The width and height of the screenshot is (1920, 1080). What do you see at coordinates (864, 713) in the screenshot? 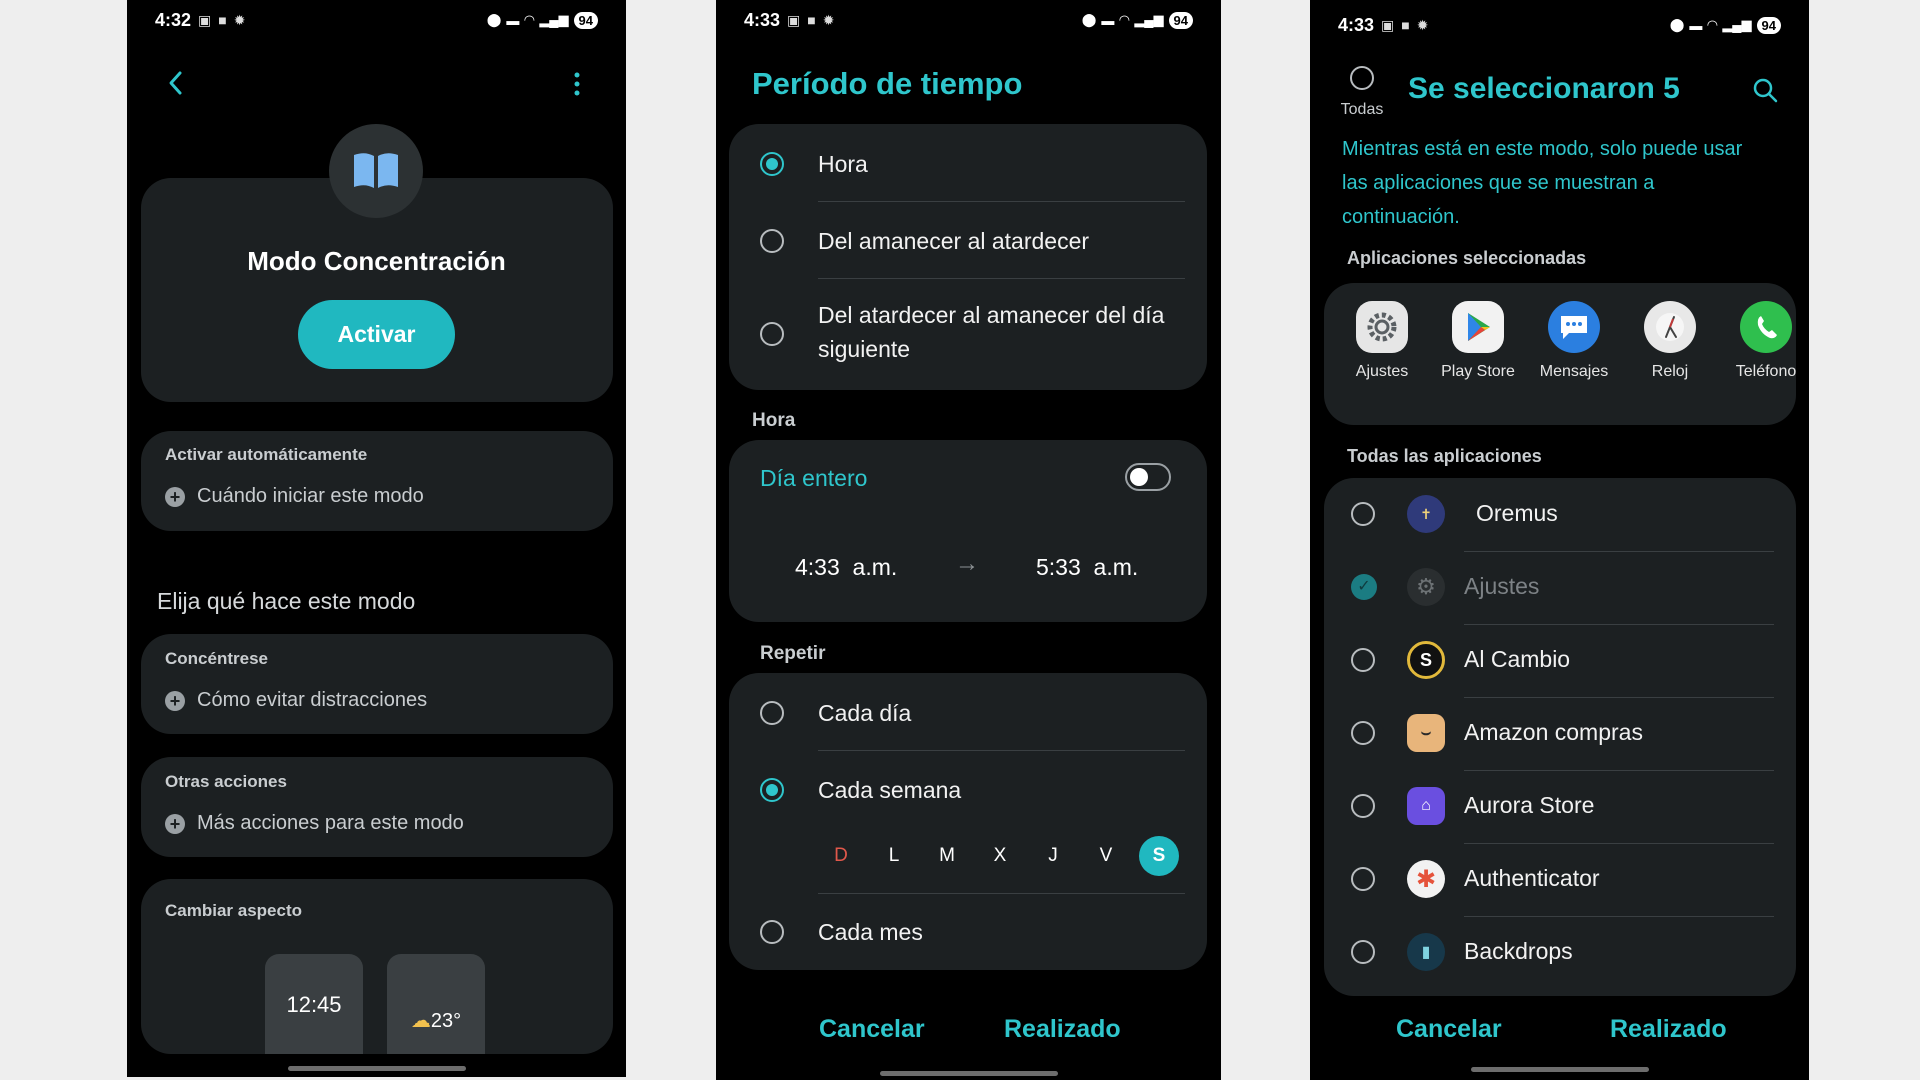
I see `repeat-option-every-day: Cada día` at bounding box center [864, 713].